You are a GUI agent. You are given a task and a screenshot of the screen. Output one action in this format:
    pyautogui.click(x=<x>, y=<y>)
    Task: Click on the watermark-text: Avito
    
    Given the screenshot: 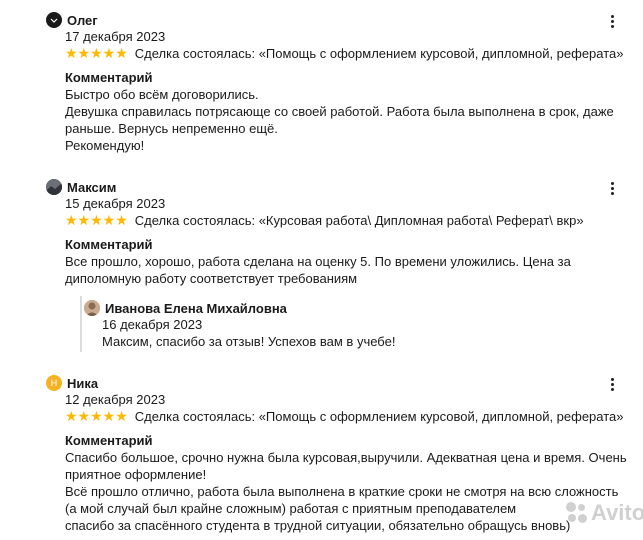 What is the action you would take?
    pyautogui.click(x=617, y=512)
    